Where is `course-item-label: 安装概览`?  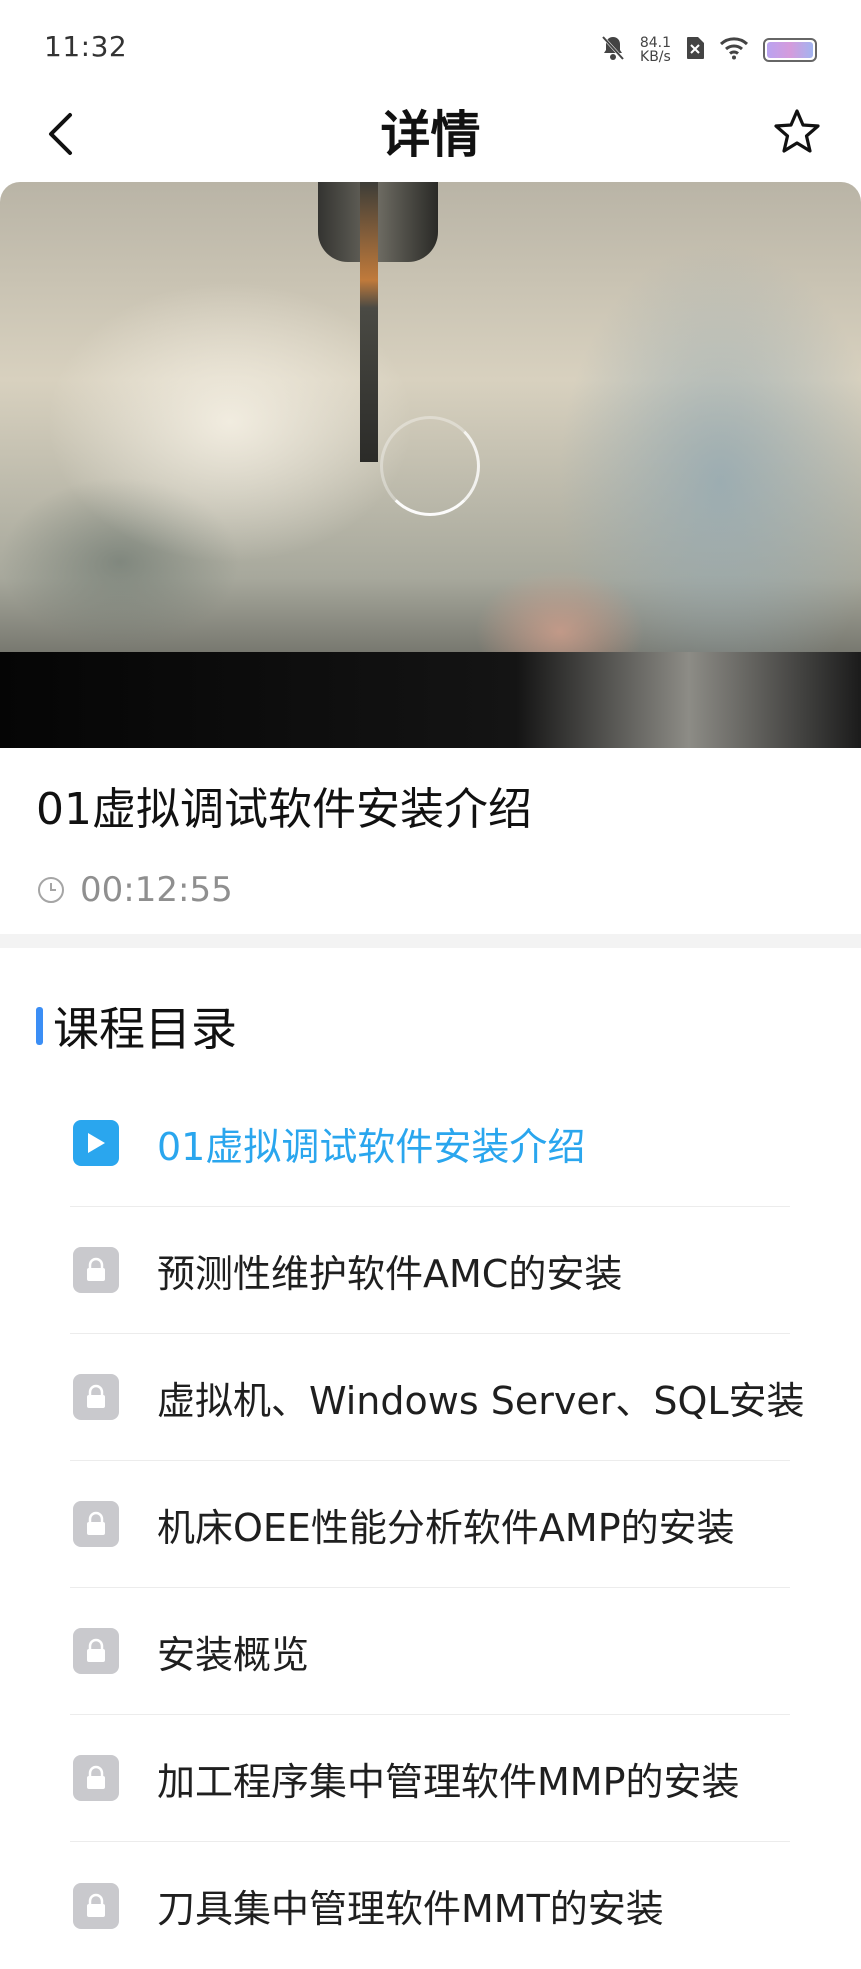 course-item-label: 安装概览 is located at coordinates (233, 1654).